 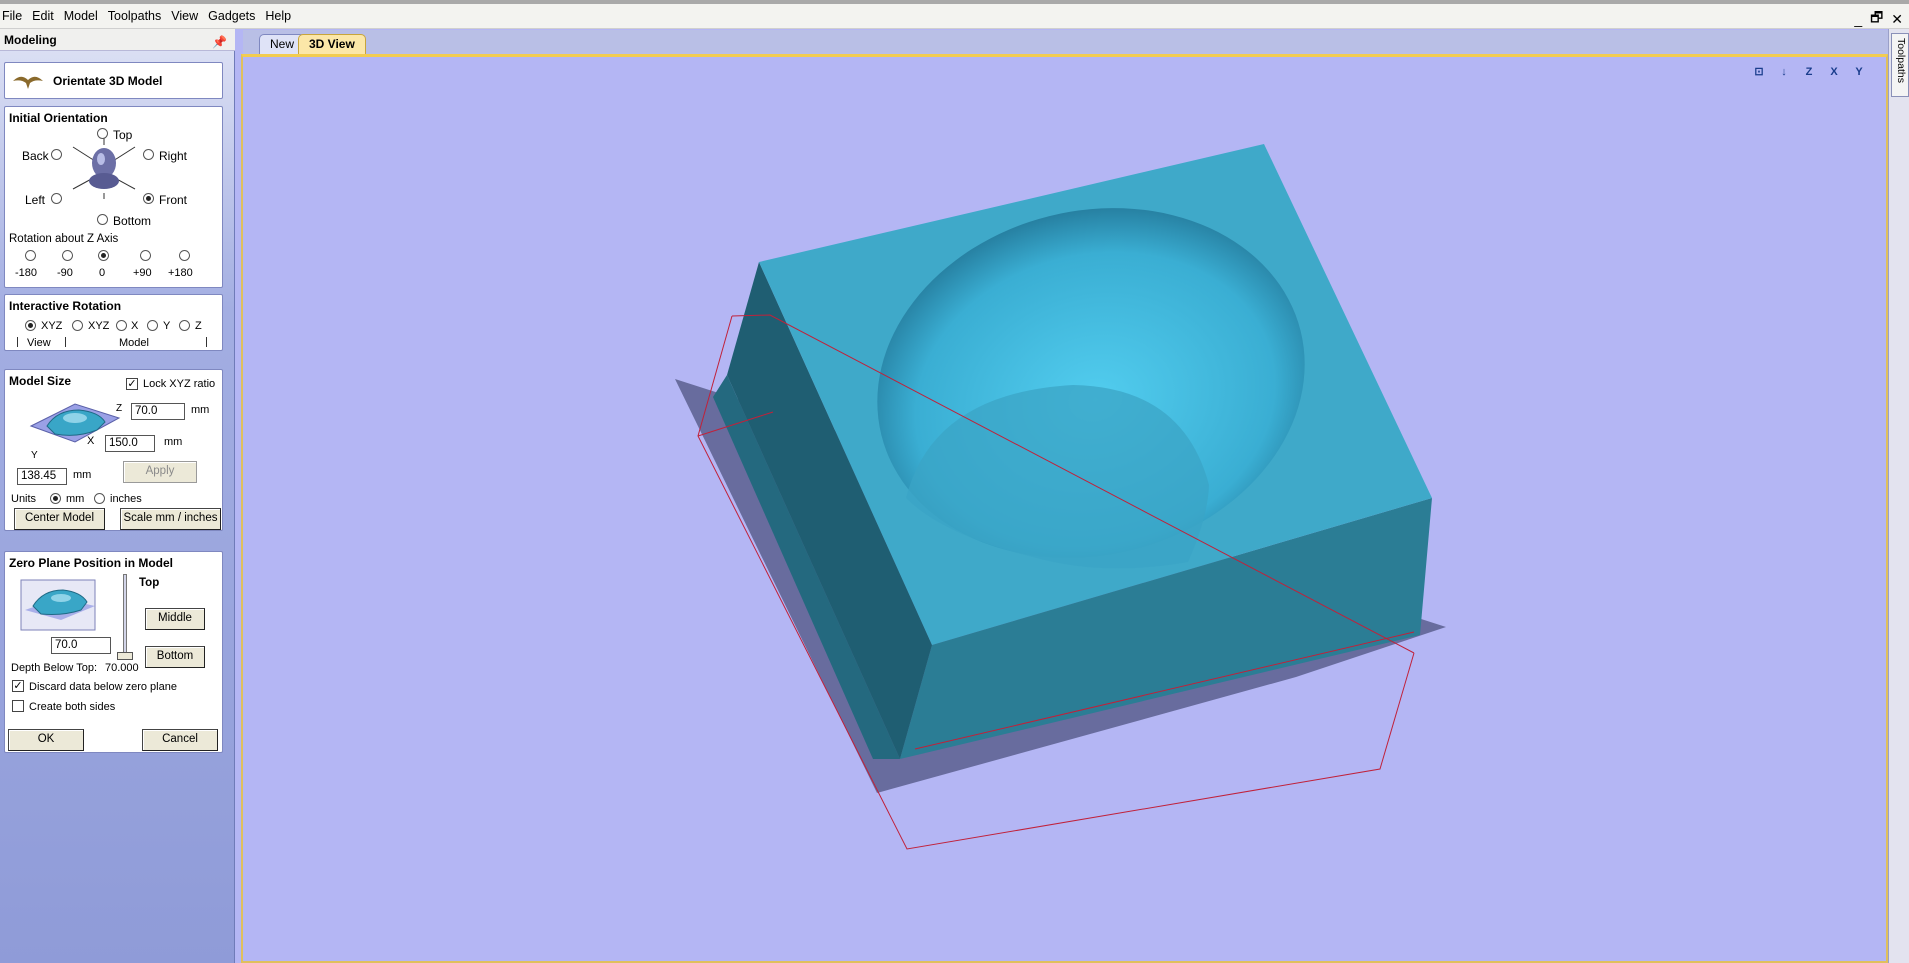 I want to click on rotation-0-radio, so click(x=103, y=255).